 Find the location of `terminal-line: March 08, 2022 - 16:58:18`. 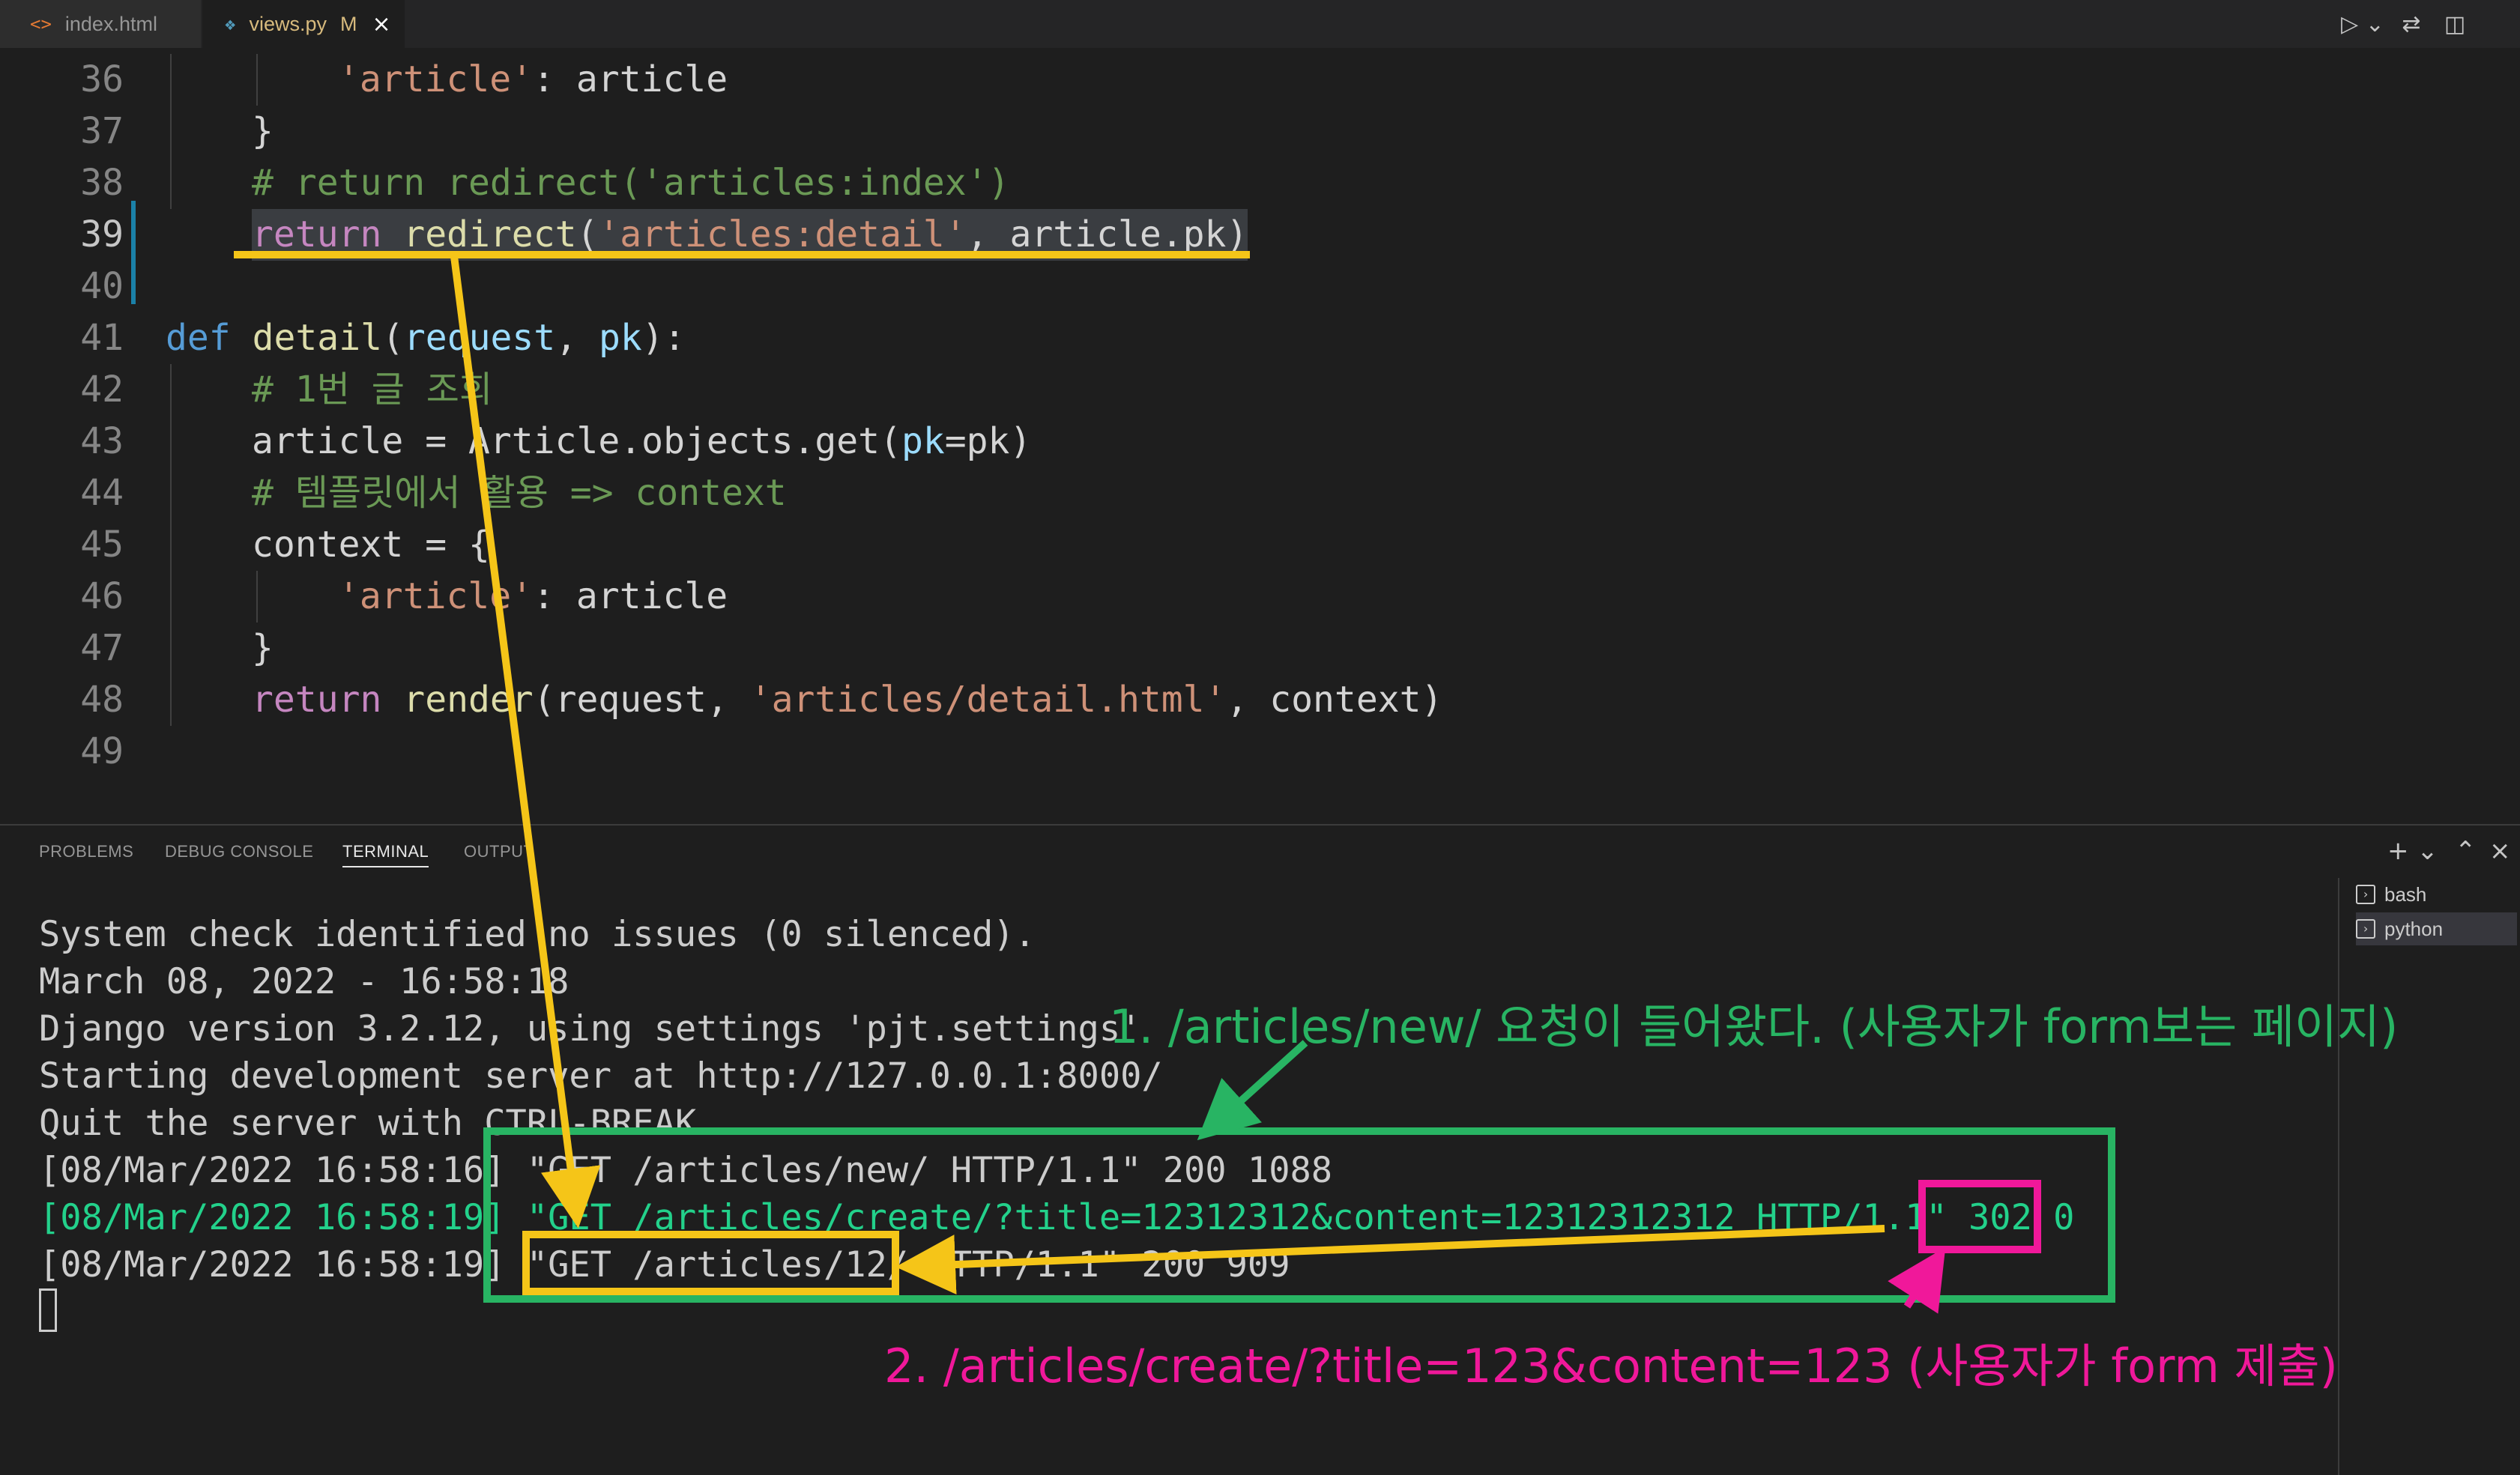

terminal-line: March 08, 2022 - 16:58:18 is located at coordinates (304, 981).